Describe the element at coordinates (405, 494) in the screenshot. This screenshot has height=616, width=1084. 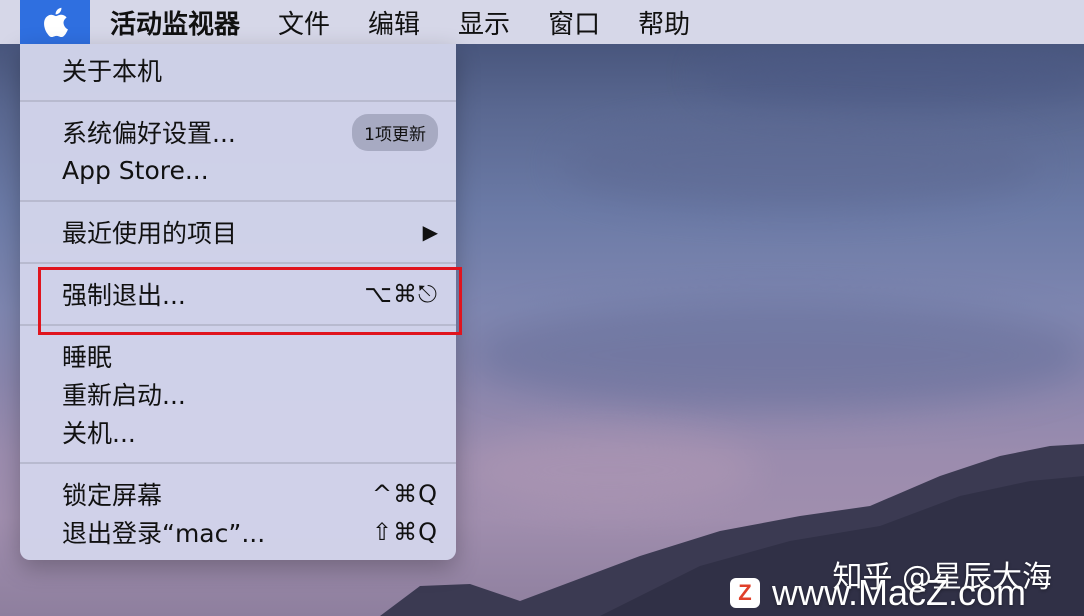
I see `keyboard-shortcut: ^⌘Q` at that location.